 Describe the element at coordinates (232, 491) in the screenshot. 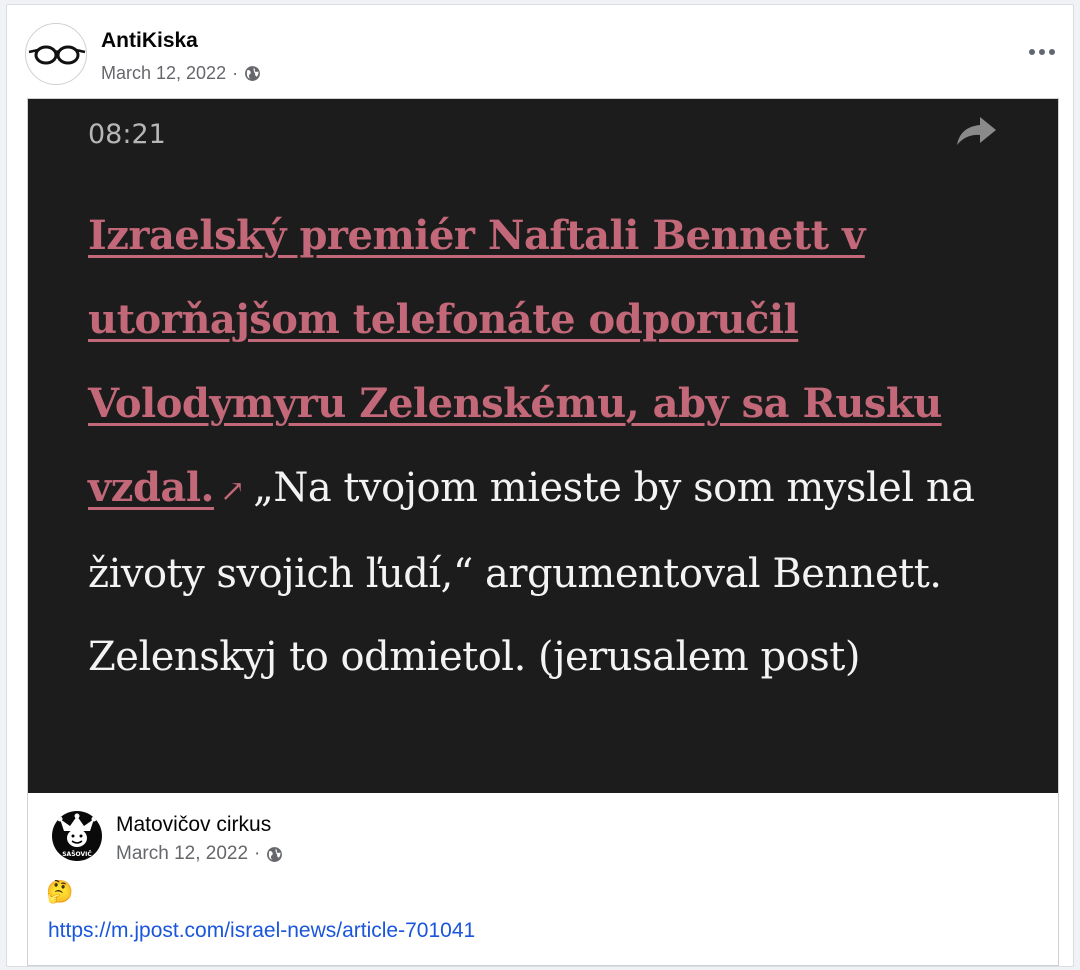

I see `external-link-arrow-icon: ↗` at that location.